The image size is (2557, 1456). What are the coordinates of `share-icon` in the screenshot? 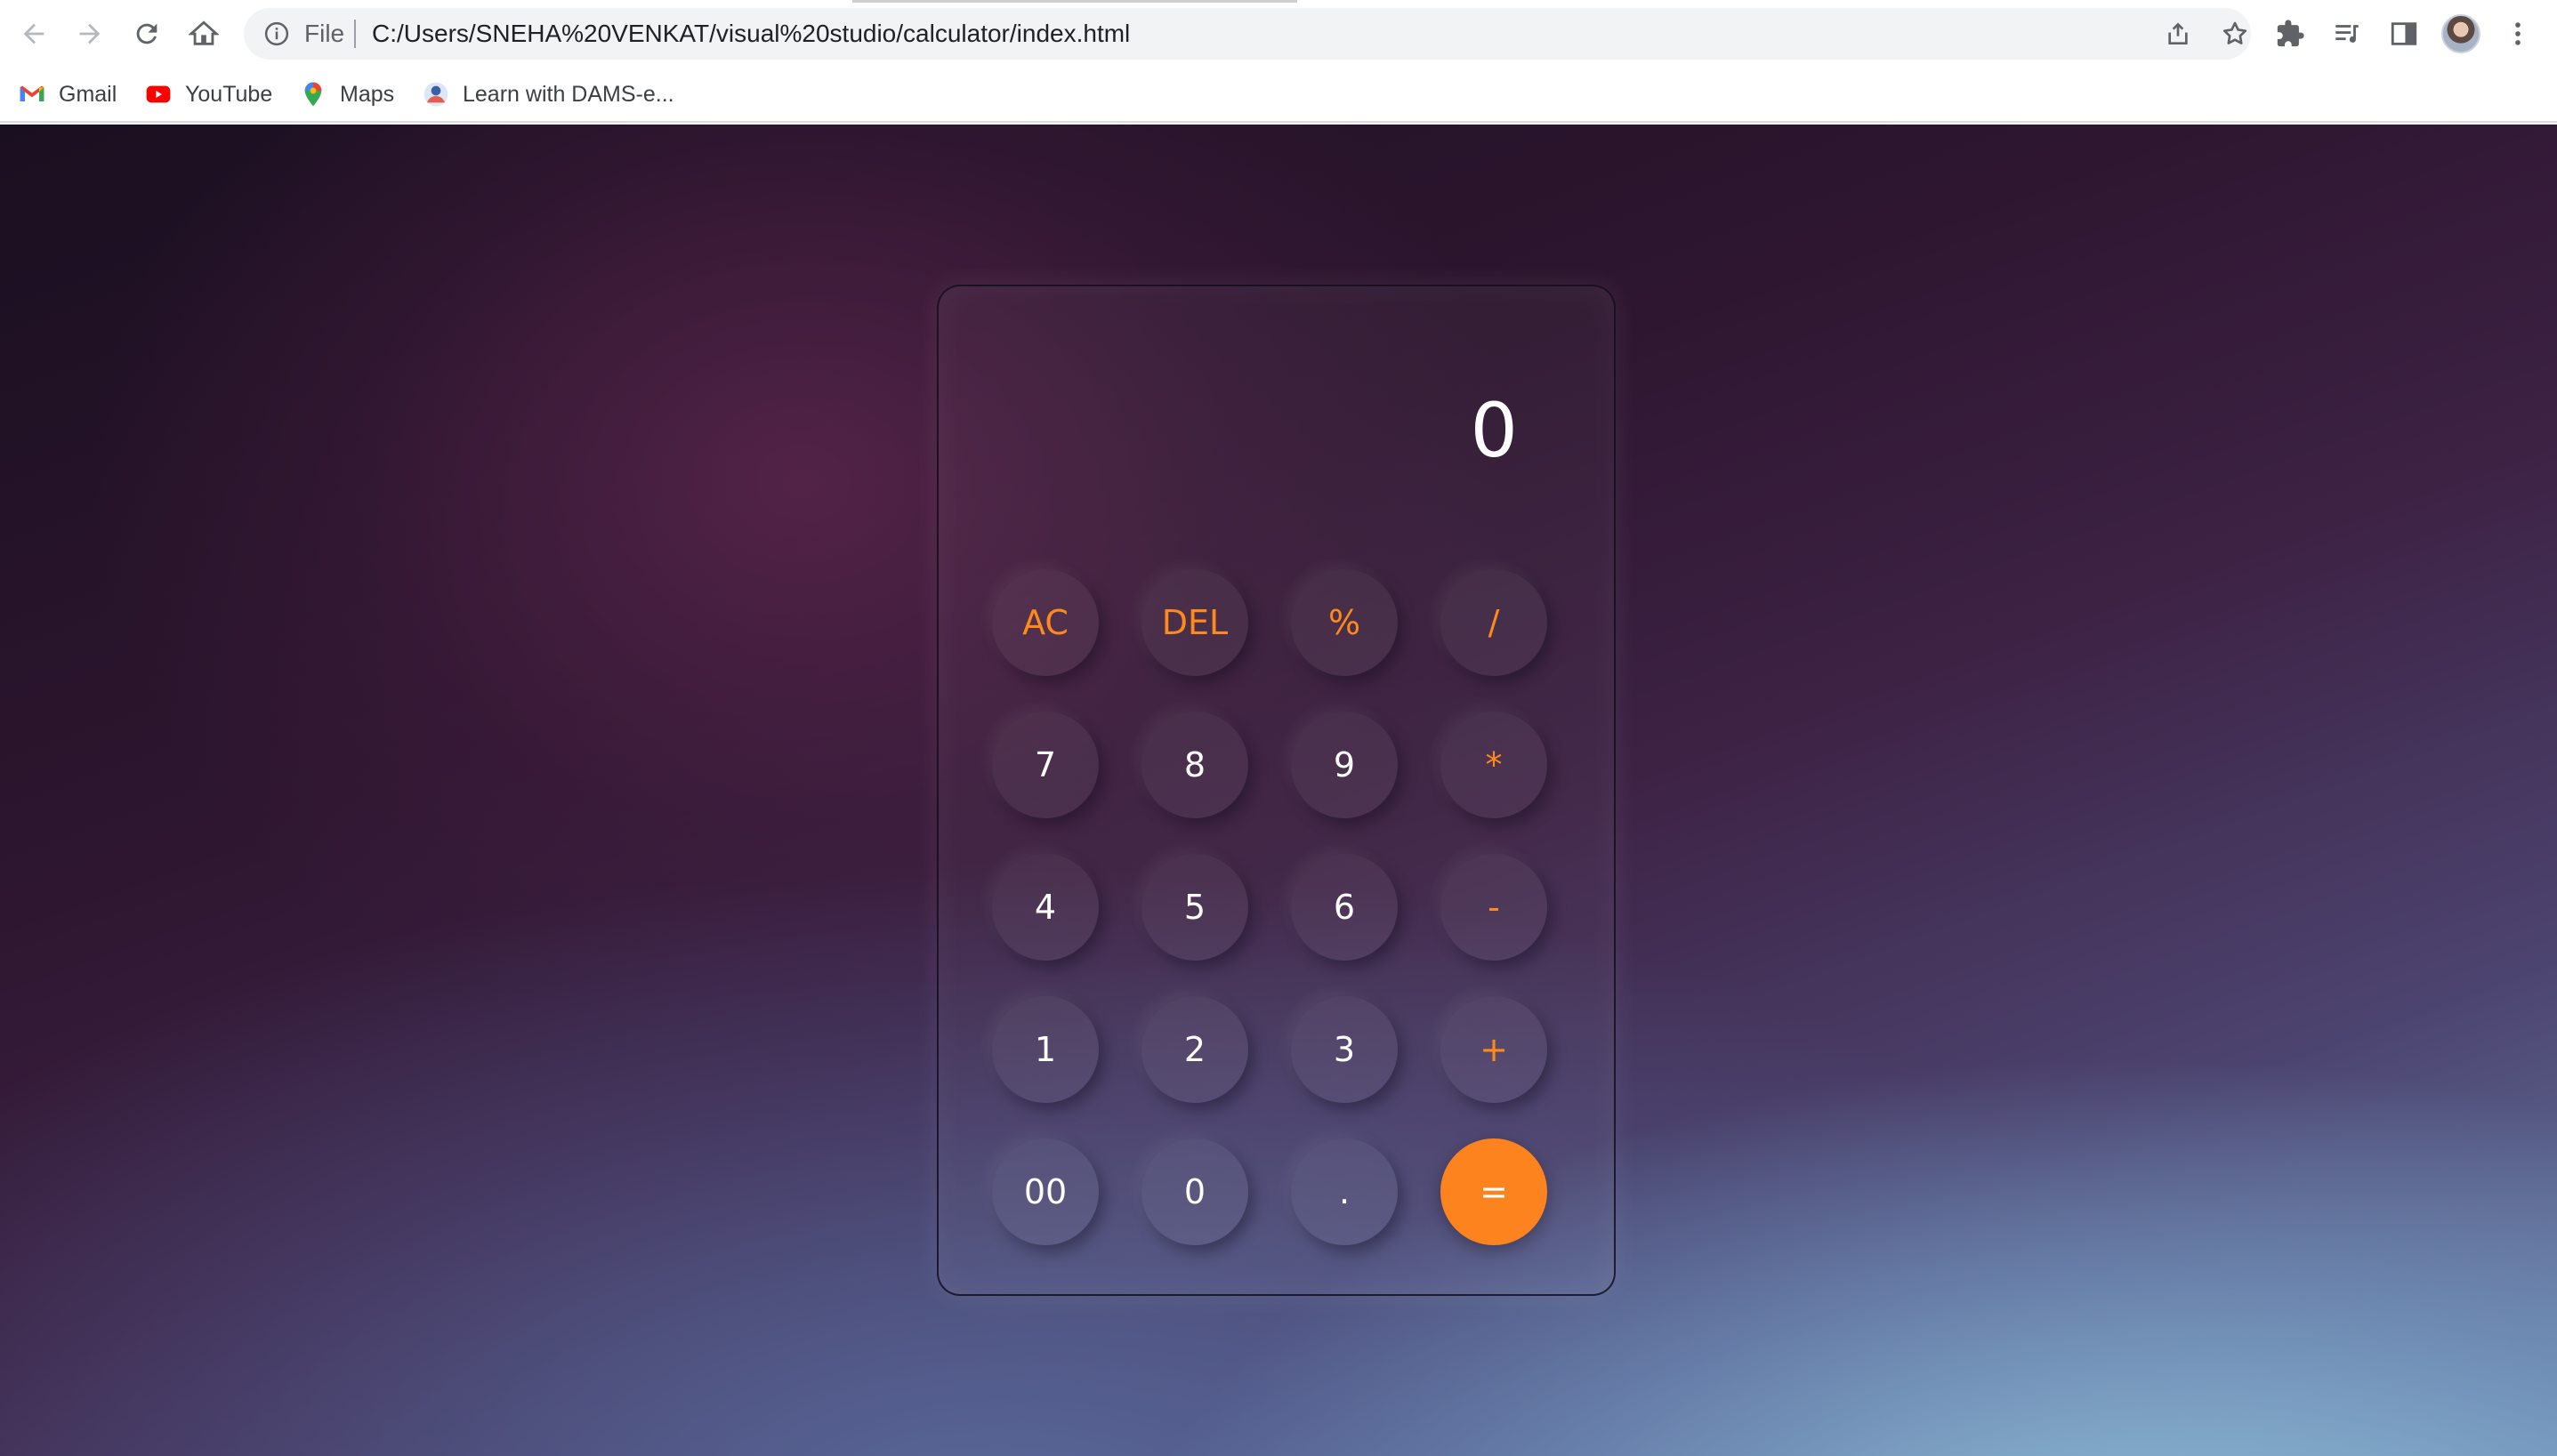 It's located at (2178, 33).